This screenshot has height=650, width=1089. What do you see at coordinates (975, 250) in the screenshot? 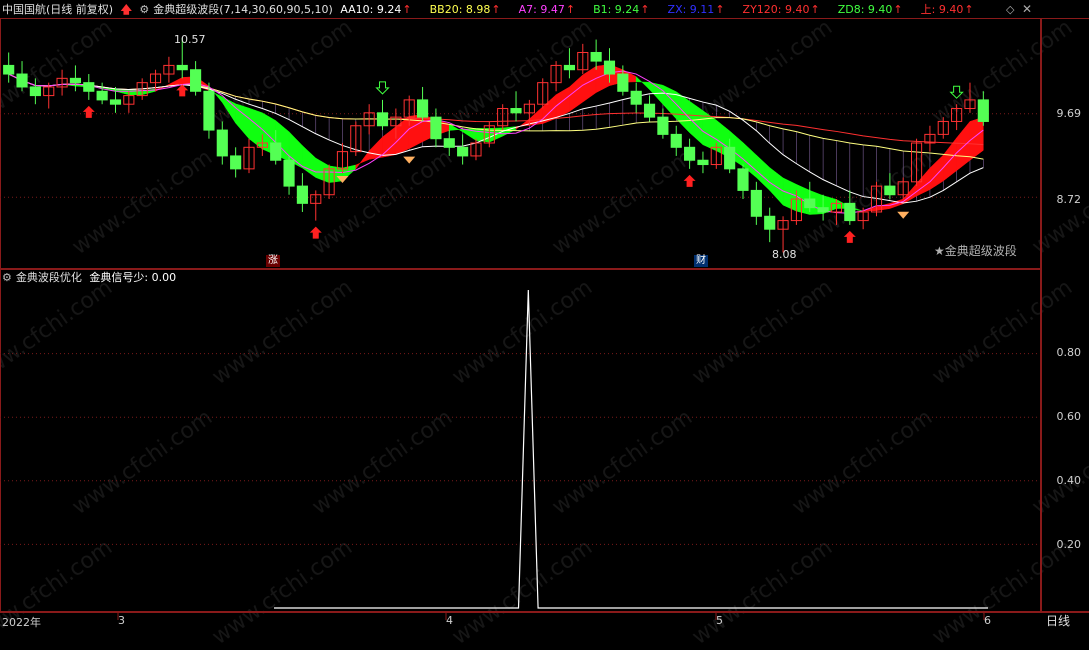
I see `brand-label: ★金典超级波段` at bounding box center [975, 250].